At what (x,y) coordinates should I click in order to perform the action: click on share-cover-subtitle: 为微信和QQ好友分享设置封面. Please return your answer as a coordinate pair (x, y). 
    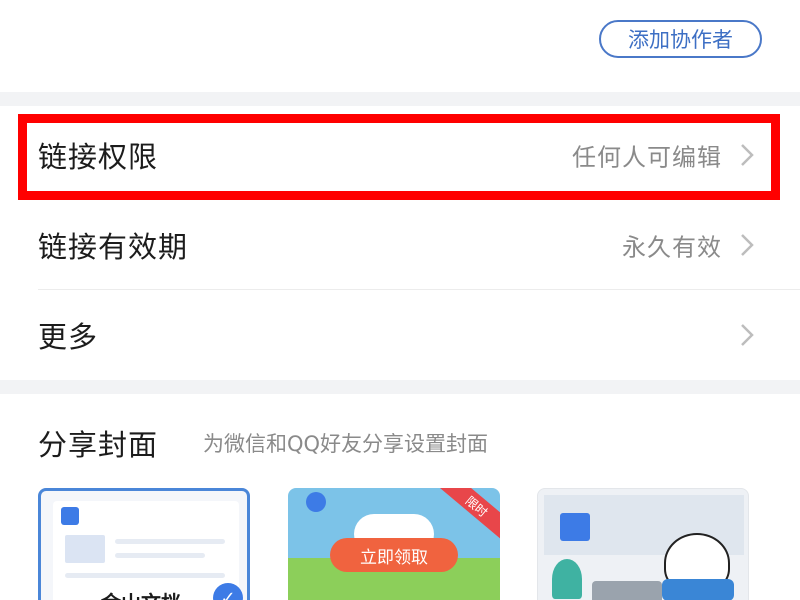
    Looking at the image, I should click on (346, 444).